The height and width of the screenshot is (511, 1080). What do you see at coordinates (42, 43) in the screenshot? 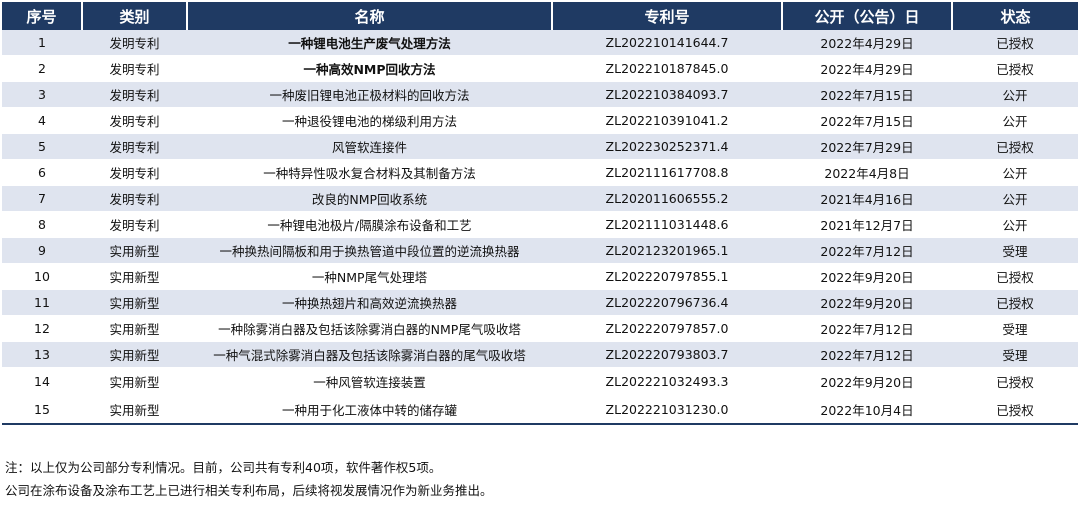
I see `cell-no: 1` at bounding box center [42, 43].